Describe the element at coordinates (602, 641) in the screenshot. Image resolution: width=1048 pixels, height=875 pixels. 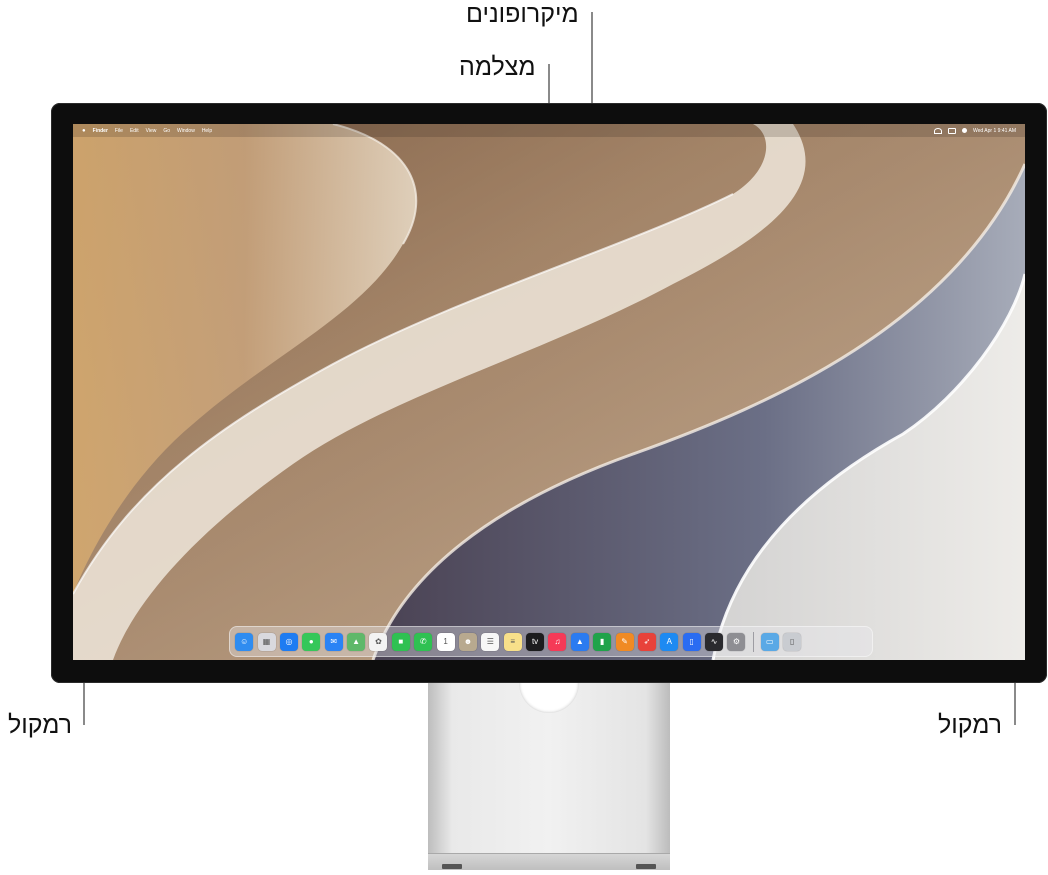
I see `numbers-icon: ▮` at that location.